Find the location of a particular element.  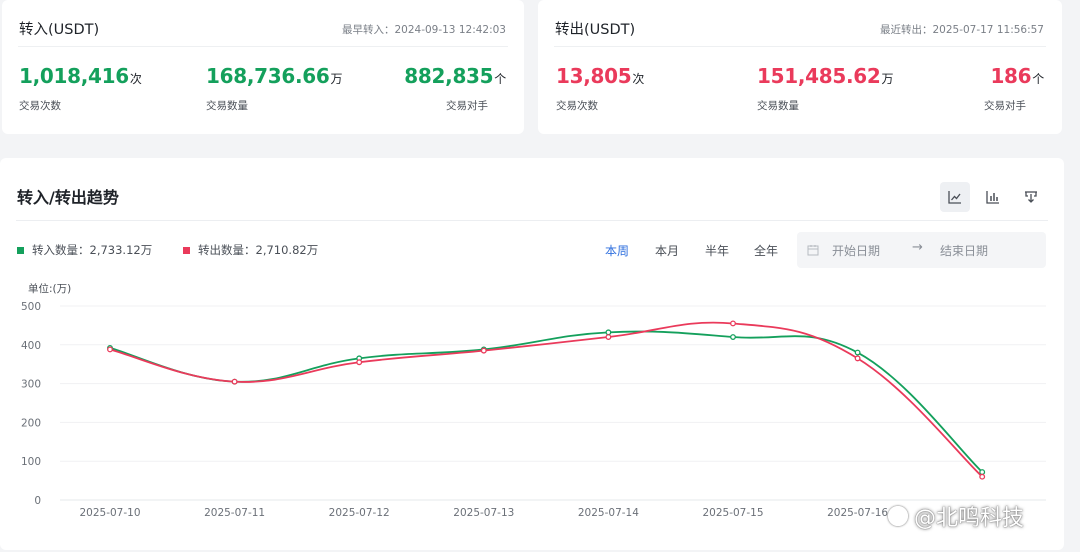

x-tick-label: 2025-07-11 is located at coordinates (234, 513).